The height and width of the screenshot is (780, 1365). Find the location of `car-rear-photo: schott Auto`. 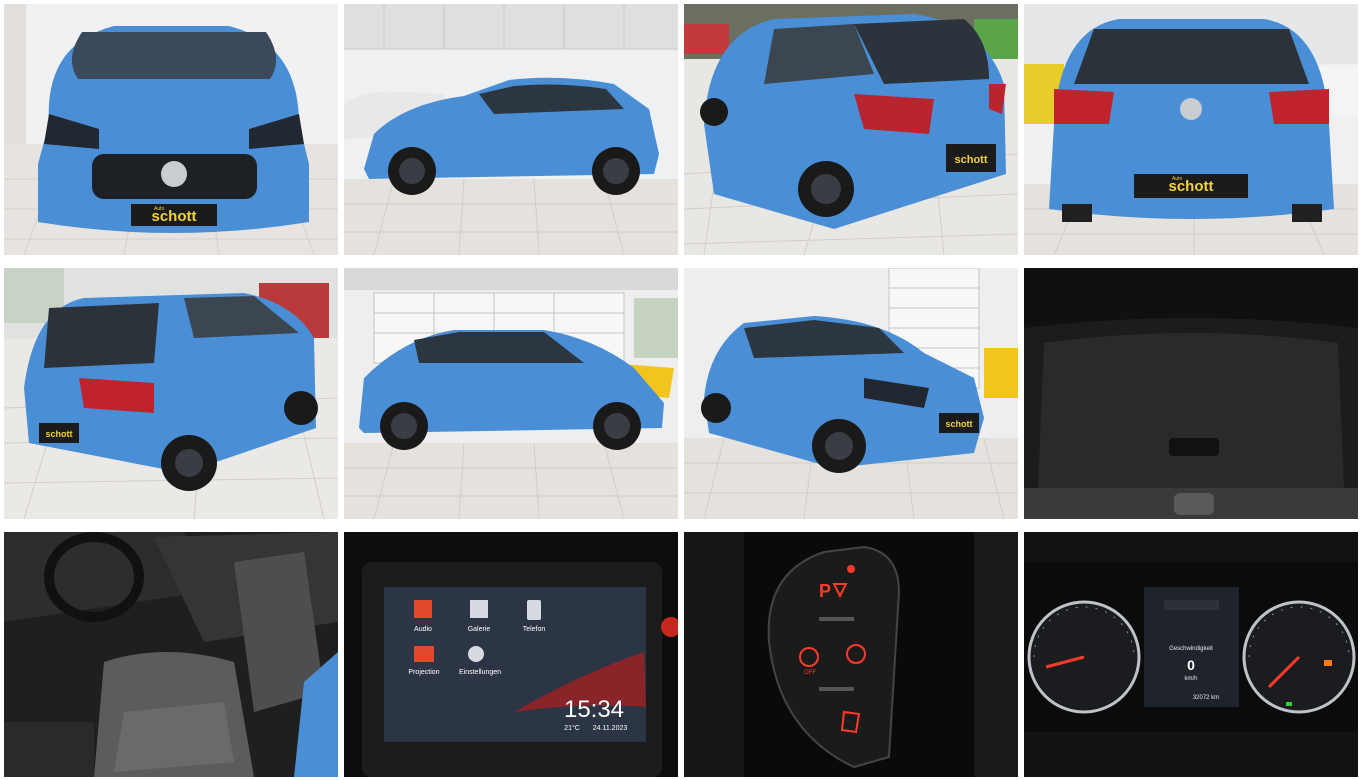

car-rear-photo: schott Auto is located at coordinates (1191, 129).